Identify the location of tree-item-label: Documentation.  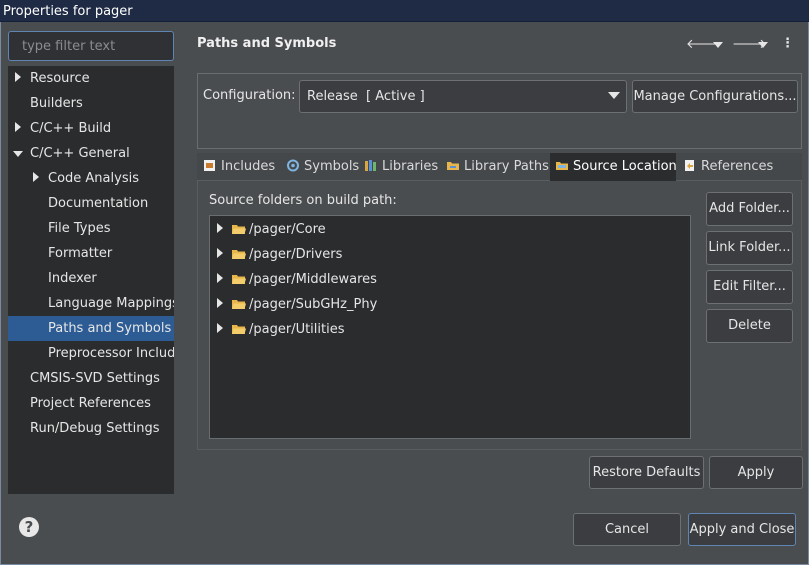
(98, 203).